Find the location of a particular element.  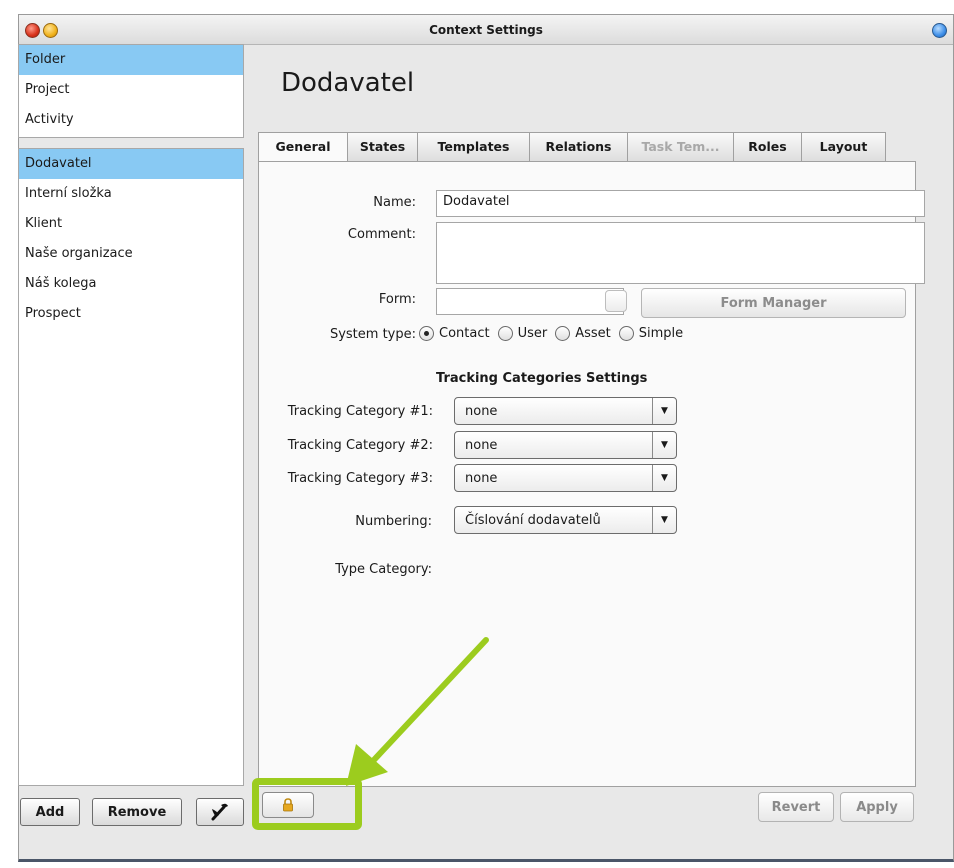

context-type-project: Project is located at coordinates (131, 90).